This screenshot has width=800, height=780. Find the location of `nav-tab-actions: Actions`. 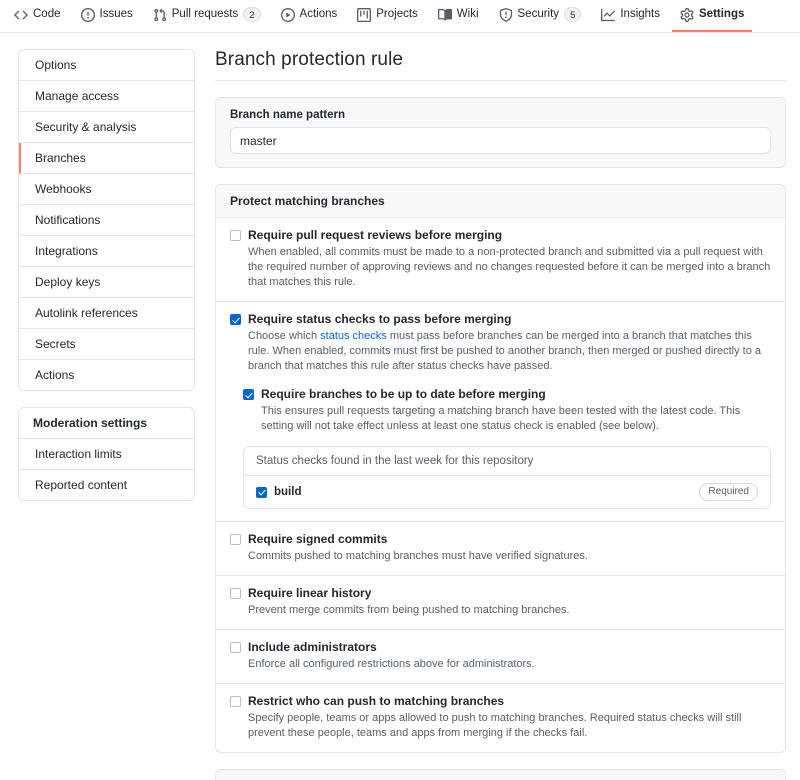

nav-tab-actions: Actions is located at coordinates (309, 20).